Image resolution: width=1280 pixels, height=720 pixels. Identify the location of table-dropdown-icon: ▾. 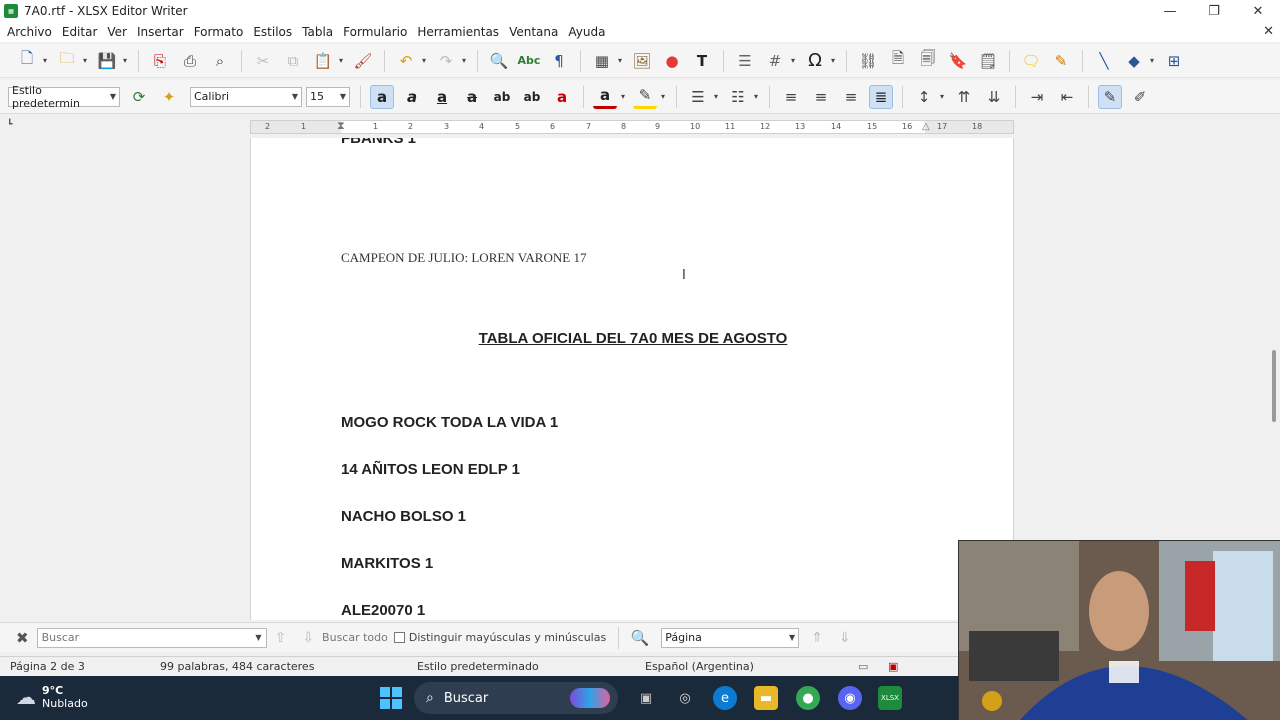
(620, 61).